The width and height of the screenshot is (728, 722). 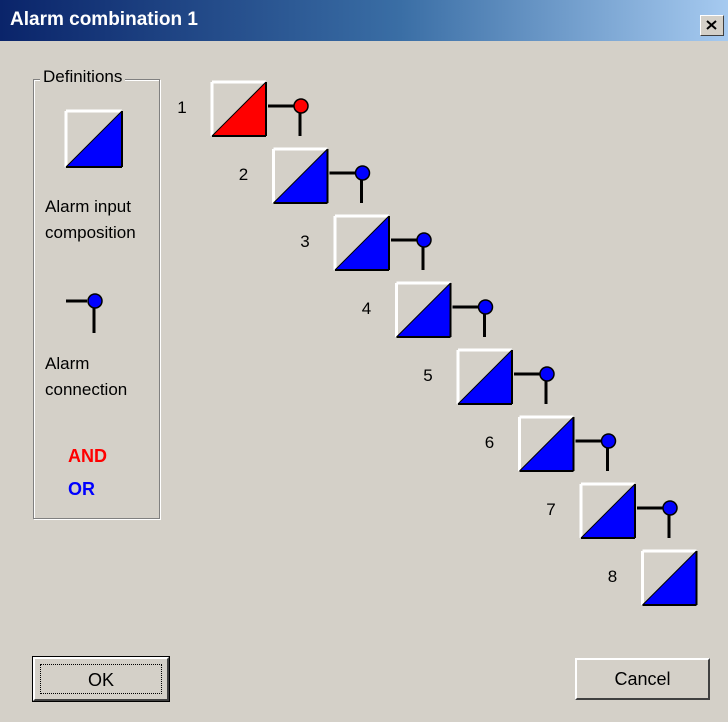 I want to click on ok-button: OK, so click(x=101, y=679).